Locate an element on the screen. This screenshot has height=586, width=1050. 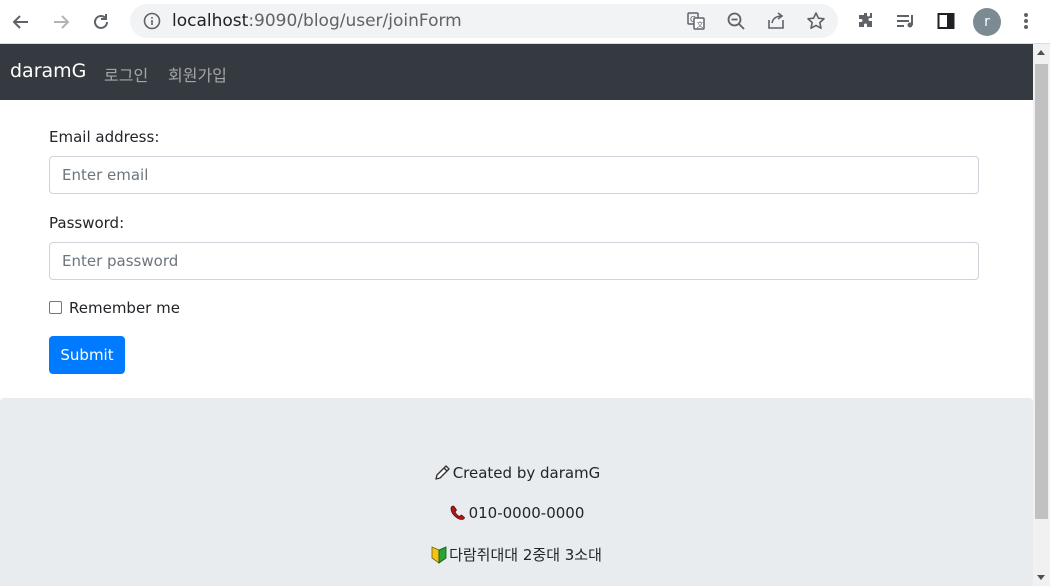
footer-phone: 010-0000-0000 is located at coordinates (516, 513).